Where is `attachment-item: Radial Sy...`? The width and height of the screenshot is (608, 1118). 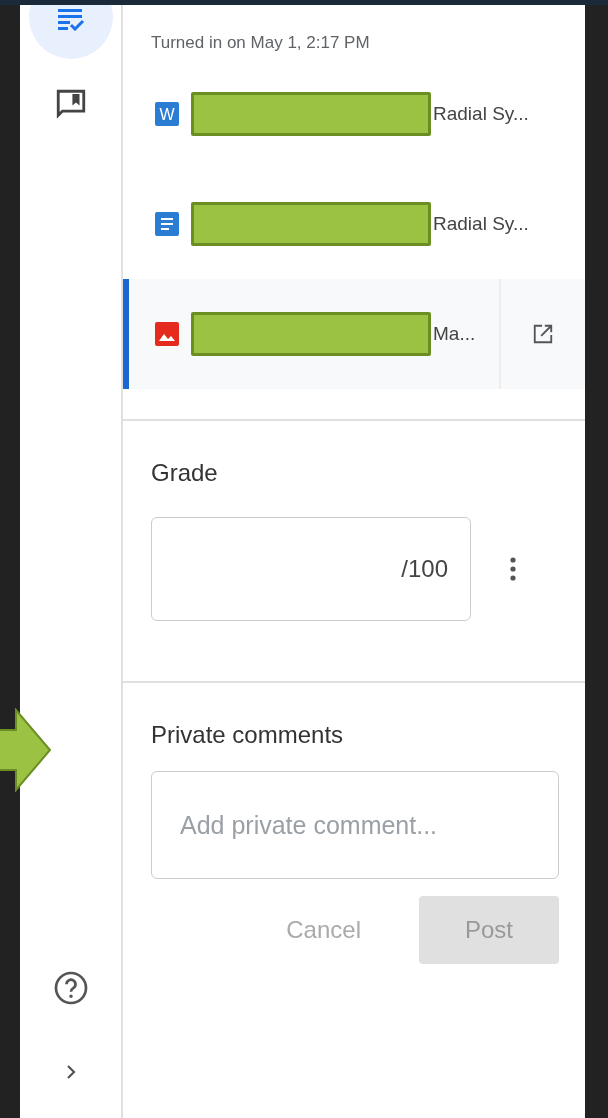
attachment-item: Radial Sy... is located at coordinates (354, 224).